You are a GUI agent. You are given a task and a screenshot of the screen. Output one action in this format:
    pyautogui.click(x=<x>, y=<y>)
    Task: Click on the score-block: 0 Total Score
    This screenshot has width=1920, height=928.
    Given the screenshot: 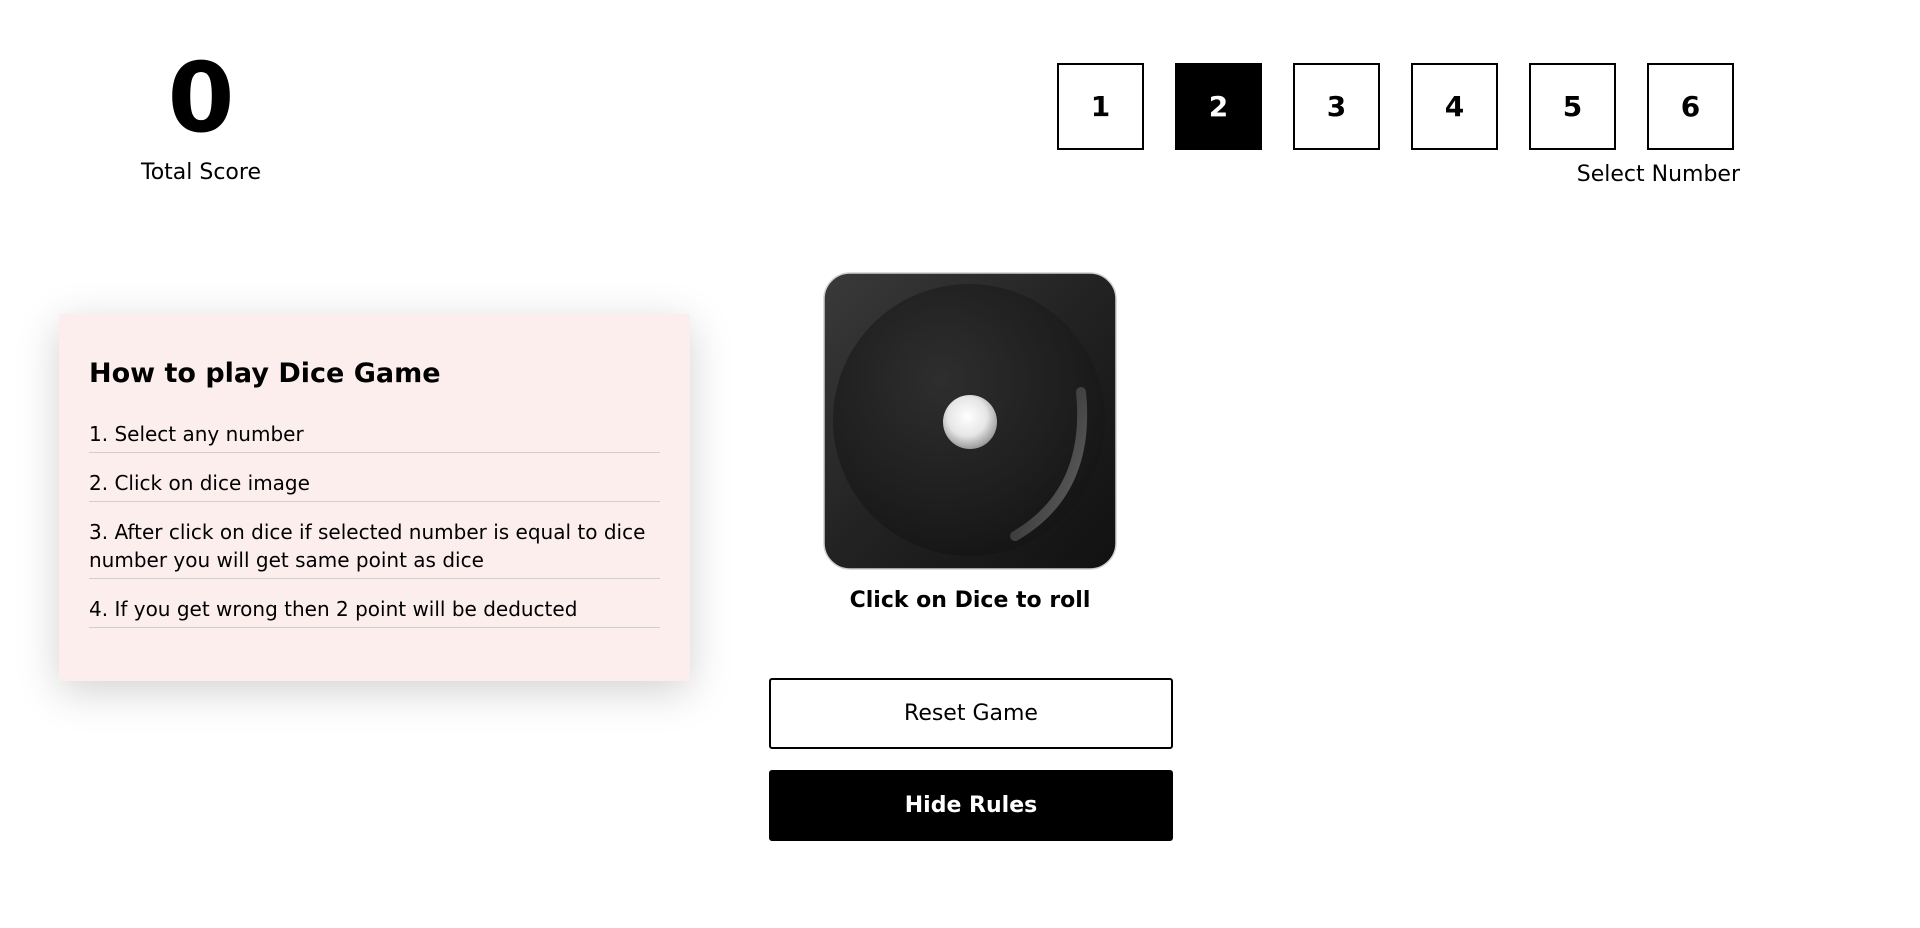 What is the action you would take?
    pyautogui.click(x=201, y=118)
    